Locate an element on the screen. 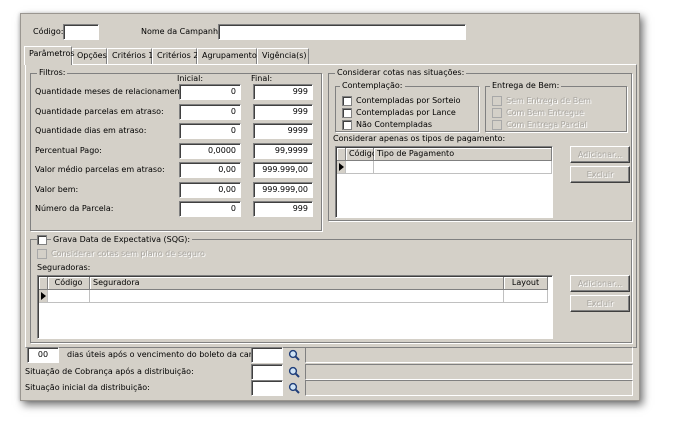 This screenshot has width=684, height=443. cobranca-description is located at coordinates (469, 372).